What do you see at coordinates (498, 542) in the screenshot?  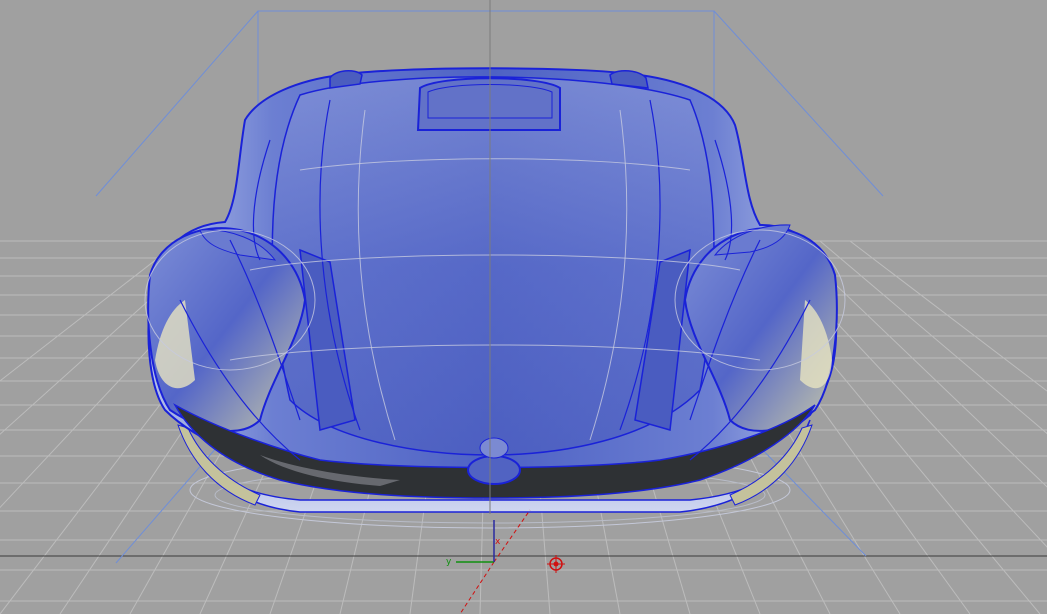 I see `x-axis-label: x` at bounding box center [498, 542].